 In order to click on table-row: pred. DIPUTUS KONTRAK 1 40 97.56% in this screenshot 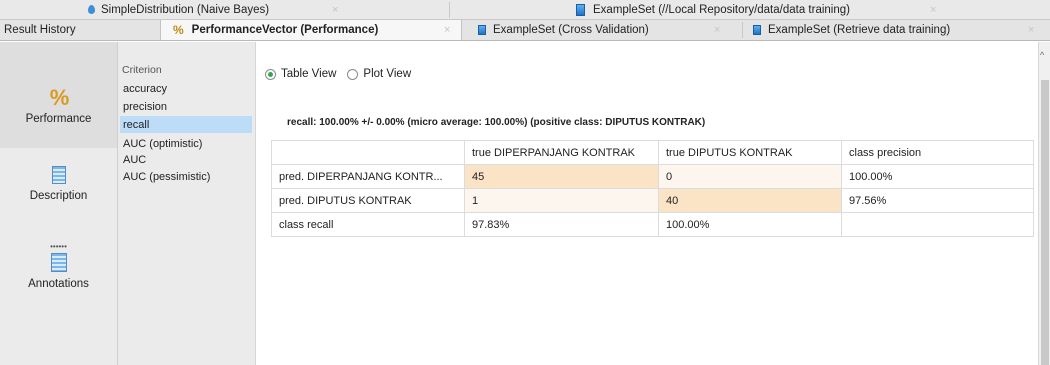, I will do `click(652, 200)`.